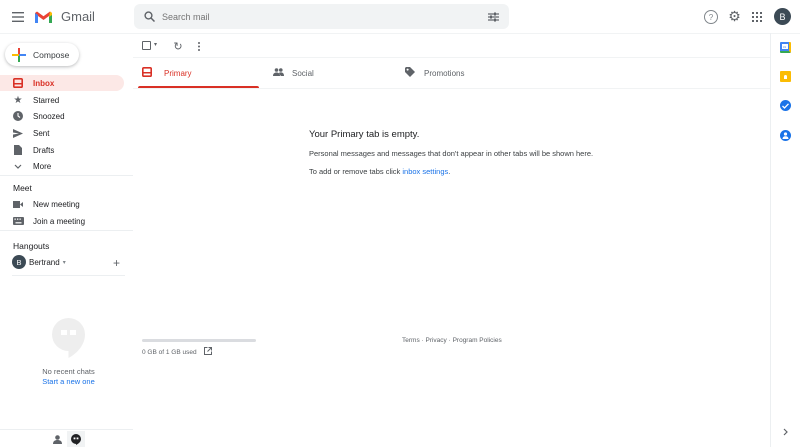 This screenshot has height=447, width=800. Describe the element at coordinates (333, 73) in the screenshot. I see `tab-social: Social` at that location.